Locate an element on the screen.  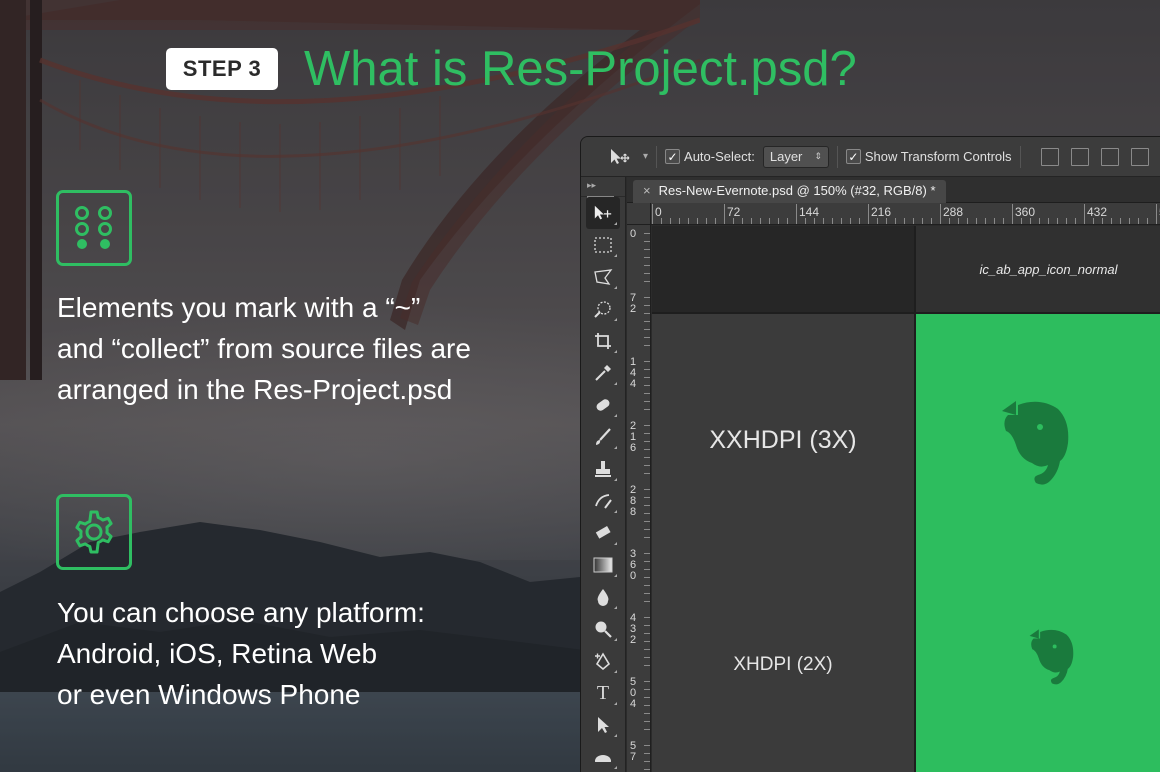
evernote-elephant-icon is located at coordinates (1035, 443).